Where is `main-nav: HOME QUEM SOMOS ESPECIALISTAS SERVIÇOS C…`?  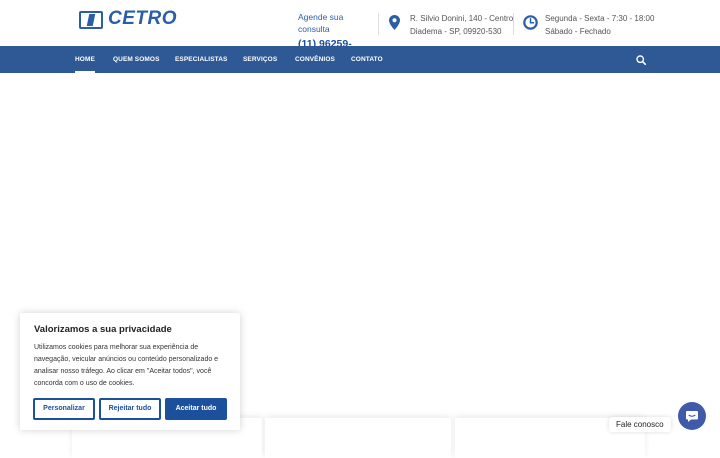
main-nav: HOME QUEM SOMOS ESPECIALISTAS SERVIÇOS C… is located at coordinates (360, 59).